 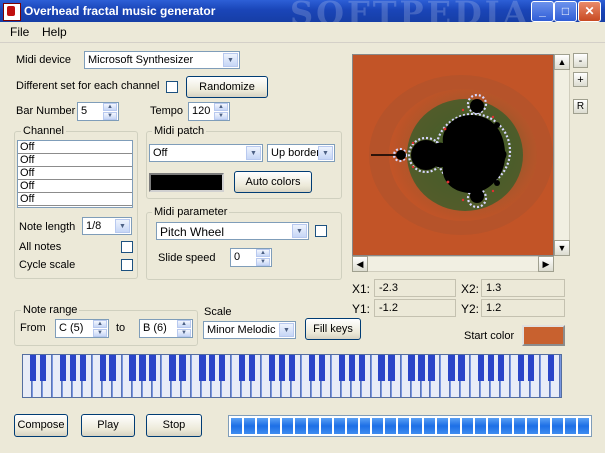 What do you see at coordinates (12, 12) in the screenshot?
I see `app-icon` at bounding box center [12, 12].